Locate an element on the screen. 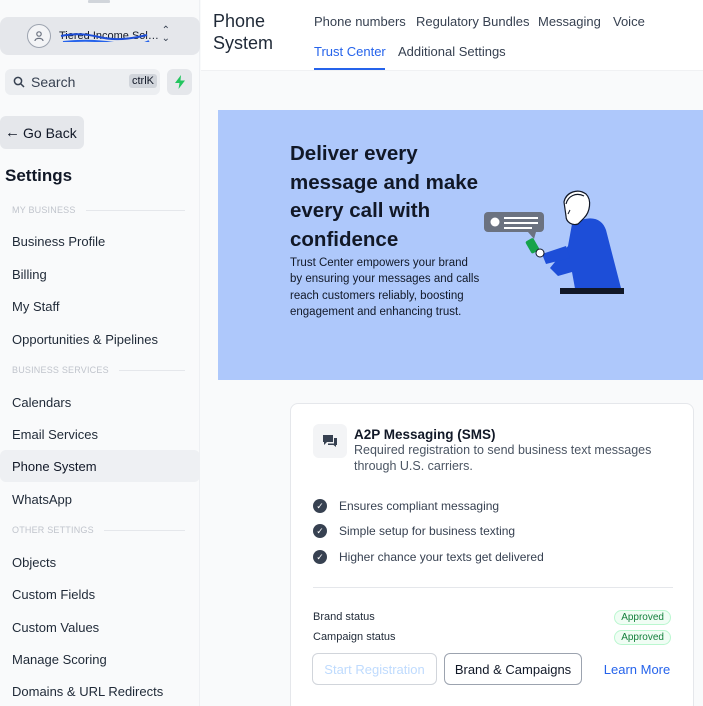 Image resolution: width=703 pixels, height=706 pixels. sidebar-item-opportunities: Opportunities & Pipelines is located at coordinates (100, 339).